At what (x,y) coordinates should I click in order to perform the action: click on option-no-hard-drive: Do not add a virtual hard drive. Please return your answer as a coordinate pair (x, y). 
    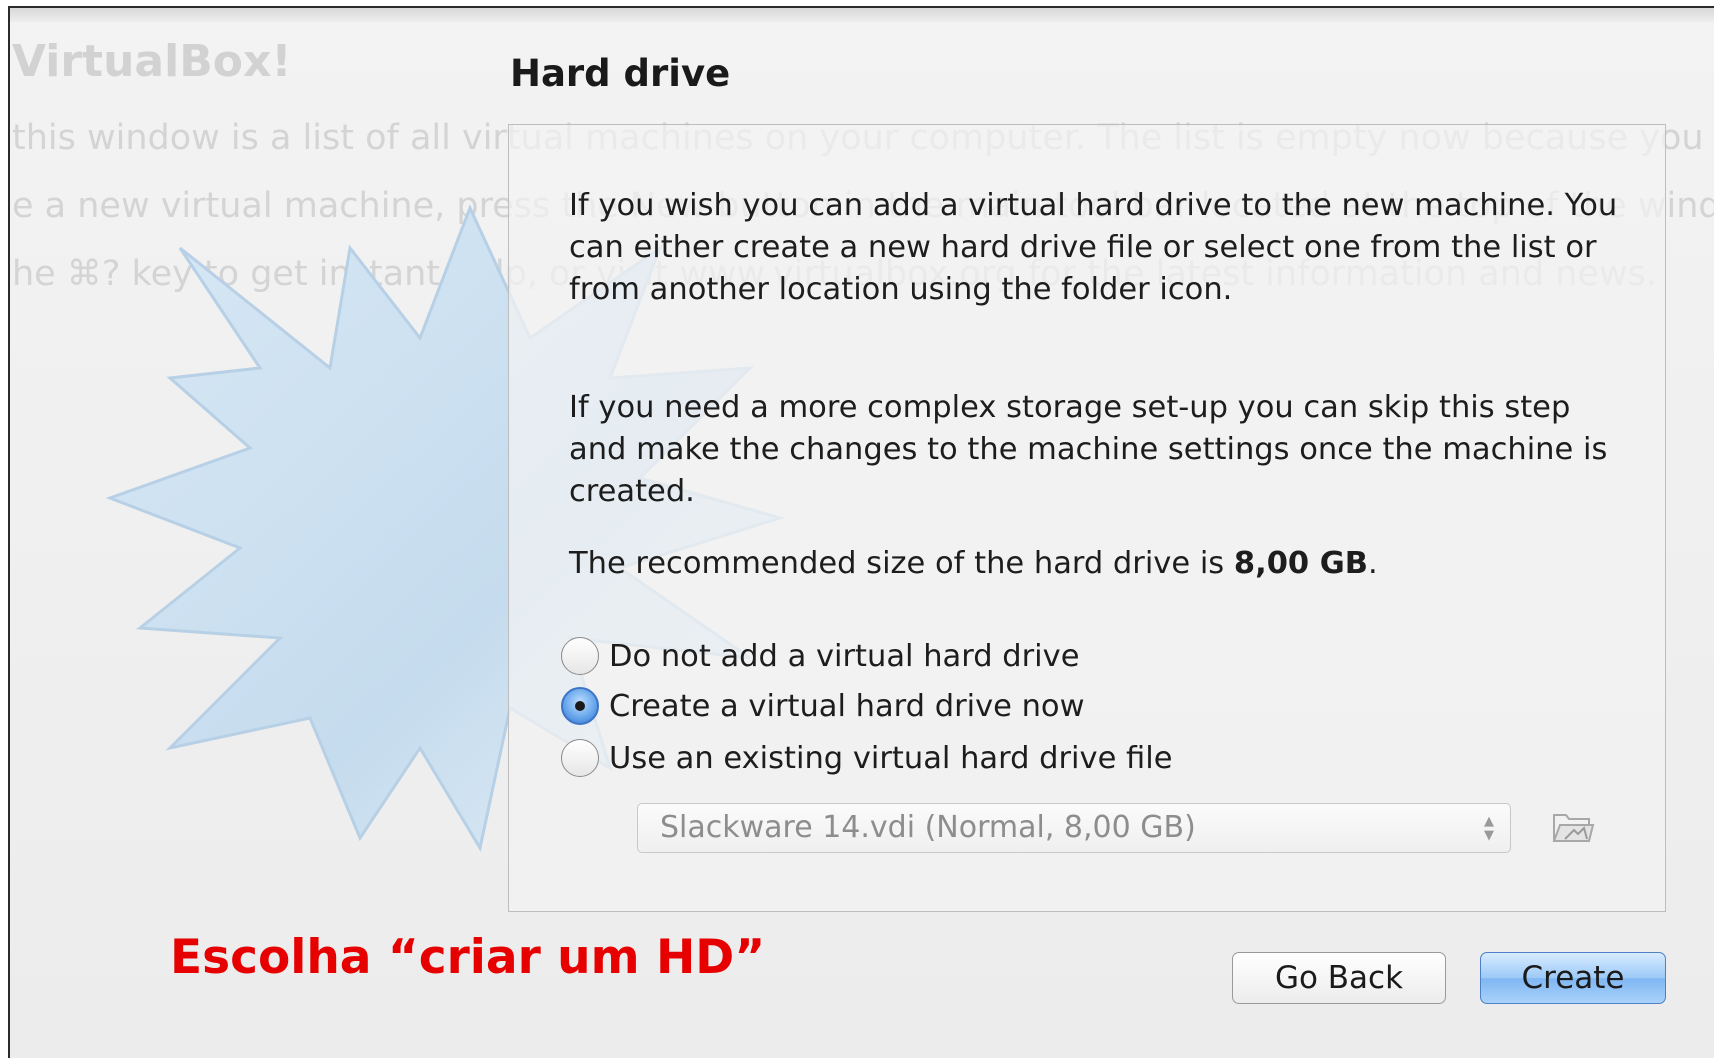
    Looking at the image, I should click on (820, 656).